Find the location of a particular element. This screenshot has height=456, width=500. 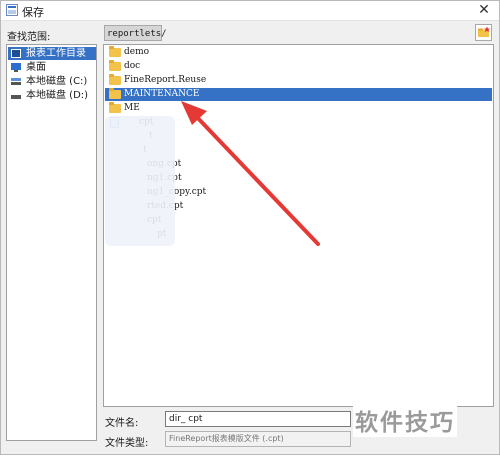

file-type-combo: FineReport报表模版文件 (.cpt) is located at coordinates (258, 439).